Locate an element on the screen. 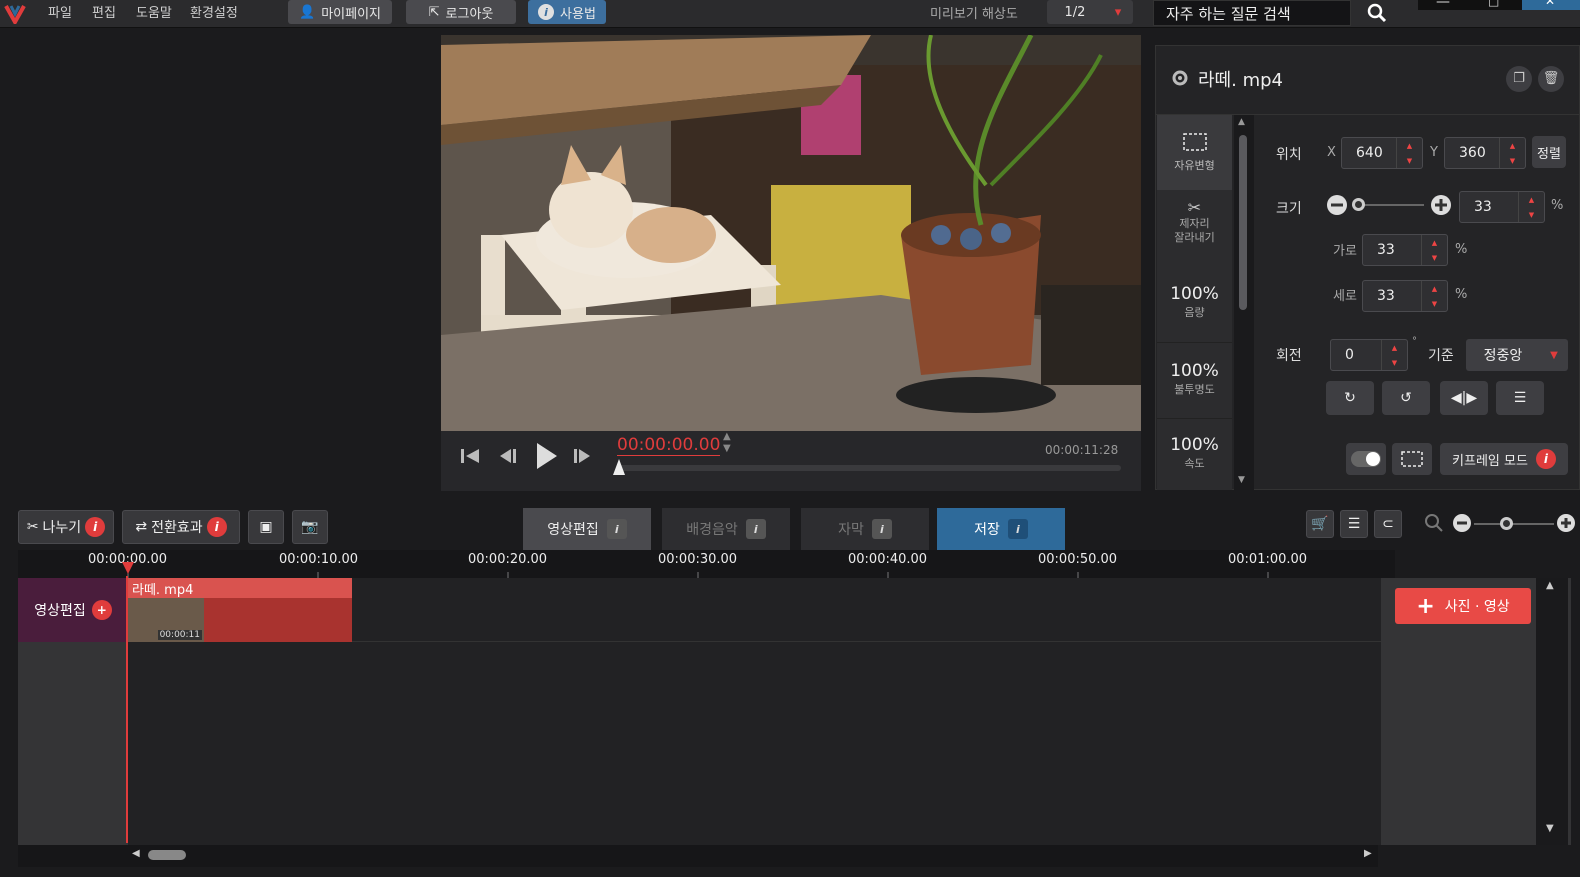 The height and width of the screenshot is (877, 1580). side-speed: 100% 속도 is located at coordinates (1194, 454).